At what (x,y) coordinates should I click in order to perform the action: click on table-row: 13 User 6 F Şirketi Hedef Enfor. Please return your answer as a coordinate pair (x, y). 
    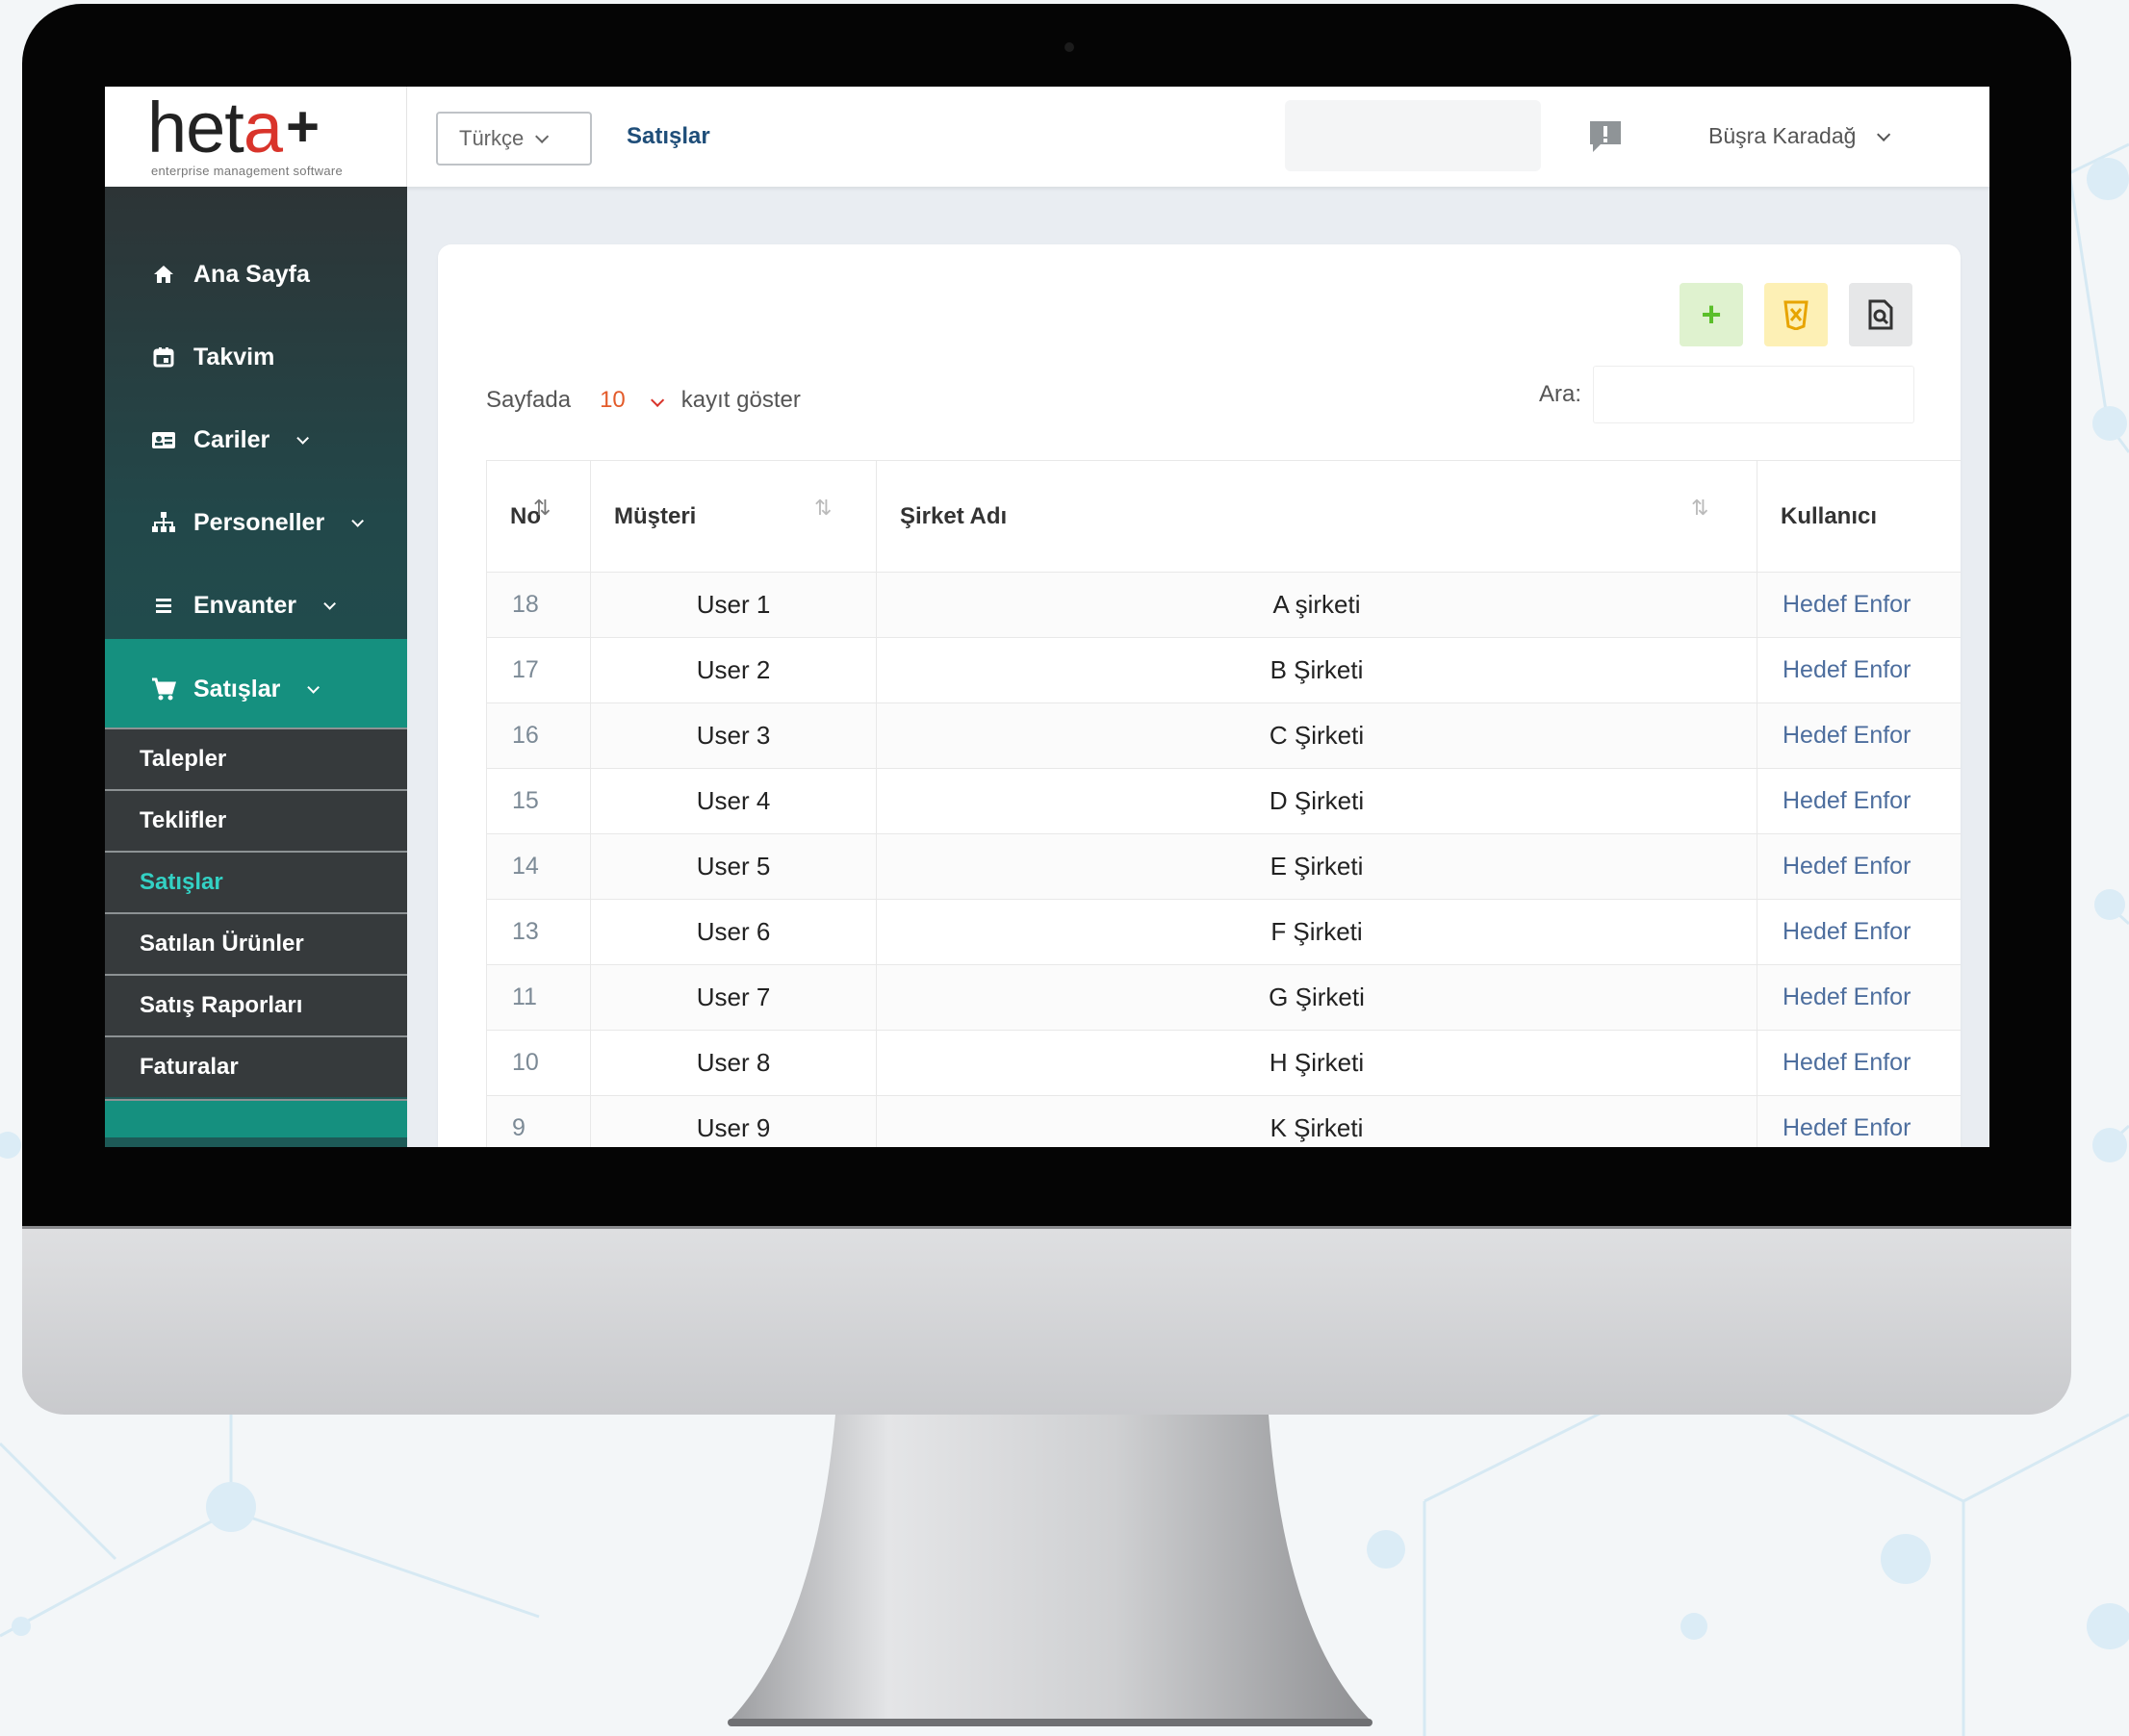
    Looking at the image, I should click on (1223, 932).